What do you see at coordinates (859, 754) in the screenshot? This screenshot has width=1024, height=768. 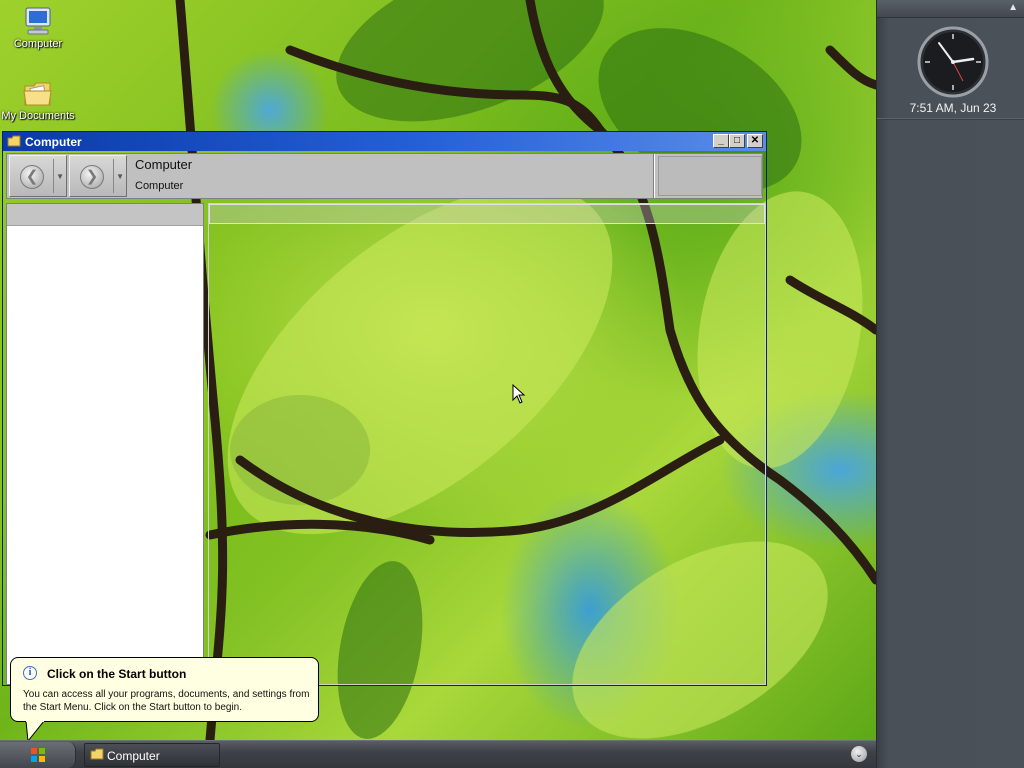 I see `chevron-down-icon: ⌄` at bounding box center [859, 754].